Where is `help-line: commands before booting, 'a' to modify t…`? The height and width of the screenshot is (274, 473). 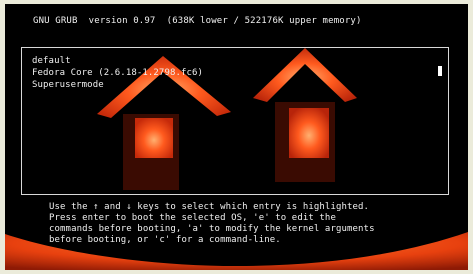
help-line: commands before booting, 'a' to modify t… is located at coordinates (212, 229).